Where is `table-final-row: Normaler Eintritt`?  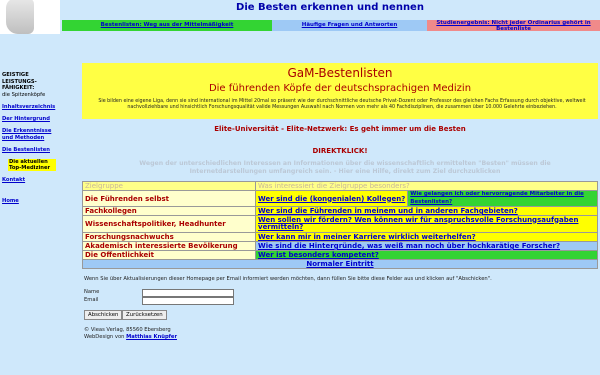
table-final-row: Normaler Eintritt is located at coordinates (340, 264).